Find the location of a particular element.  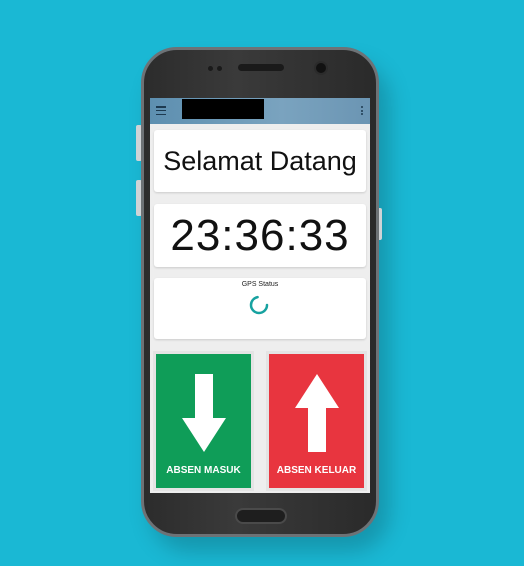

menu-icon is located at coordinates (161, 110).